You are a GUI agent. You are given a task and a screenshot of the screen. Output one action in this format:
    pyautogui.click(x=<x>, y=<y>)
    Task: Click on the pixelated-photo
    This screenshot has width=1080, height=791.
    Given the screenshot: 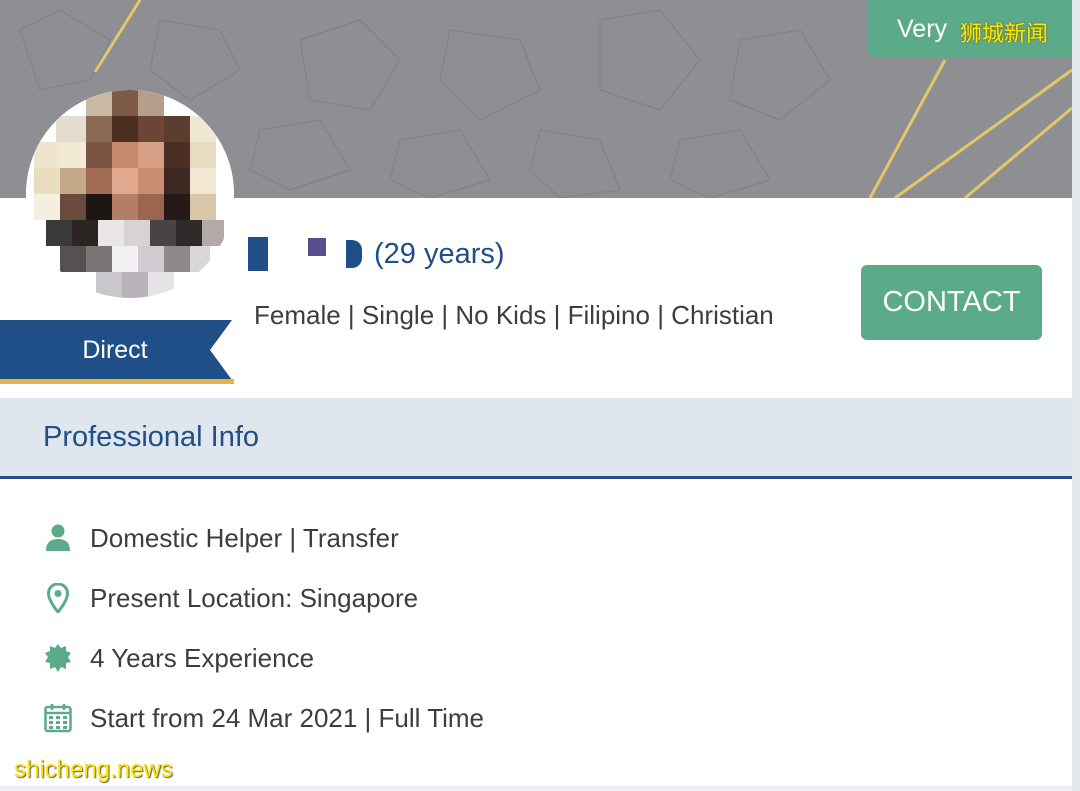 What is the action you would take?
    pyautogui.click(x=130, y=194)
    